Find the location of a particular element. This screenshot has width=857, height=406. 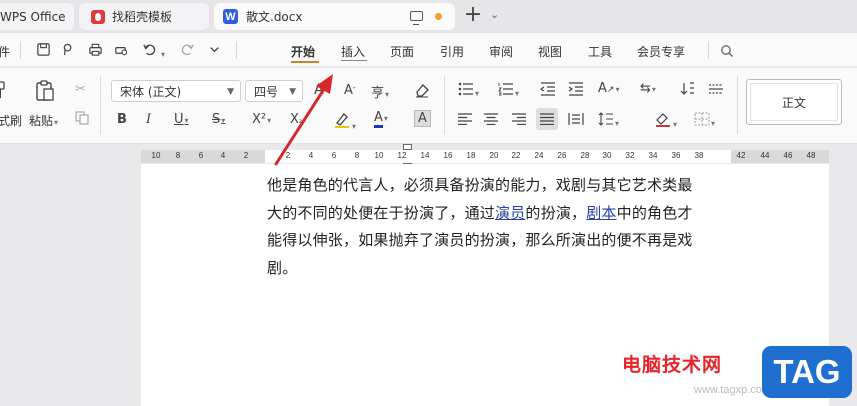

first-line-indent-marker is located at coordinates (407, 147).